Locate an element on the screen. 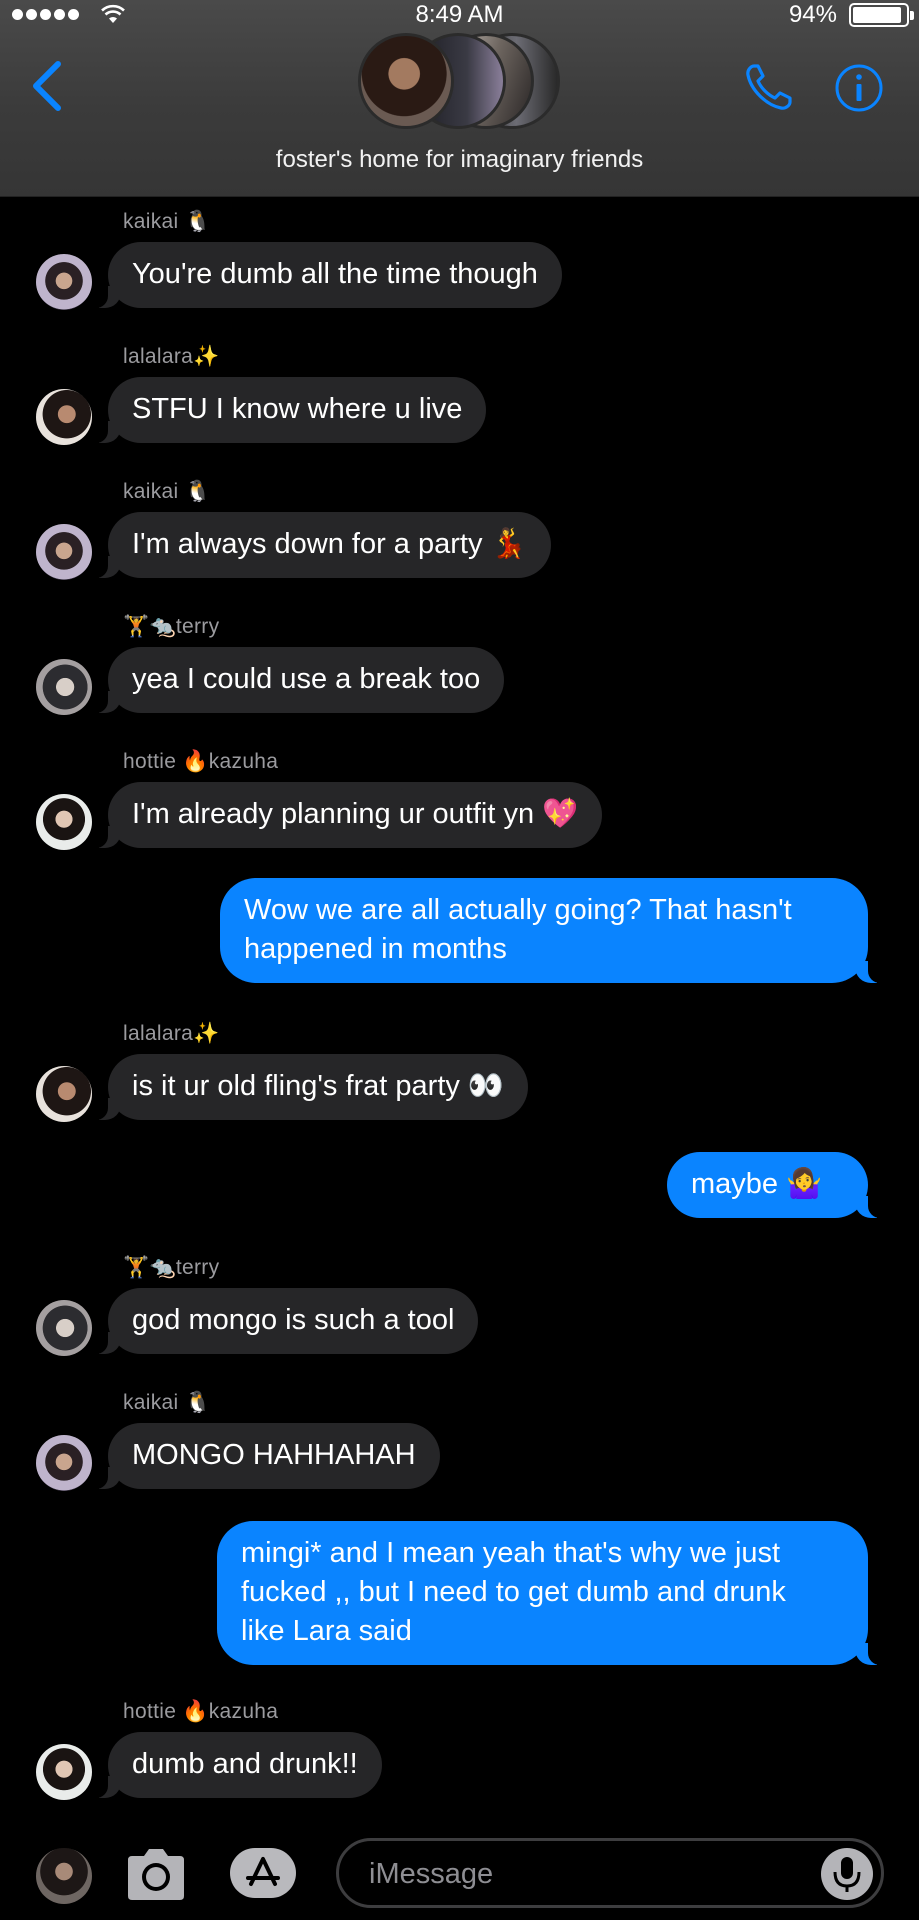 The image size is (919, 1920). group-avatars is located at coordinates (459, 83).